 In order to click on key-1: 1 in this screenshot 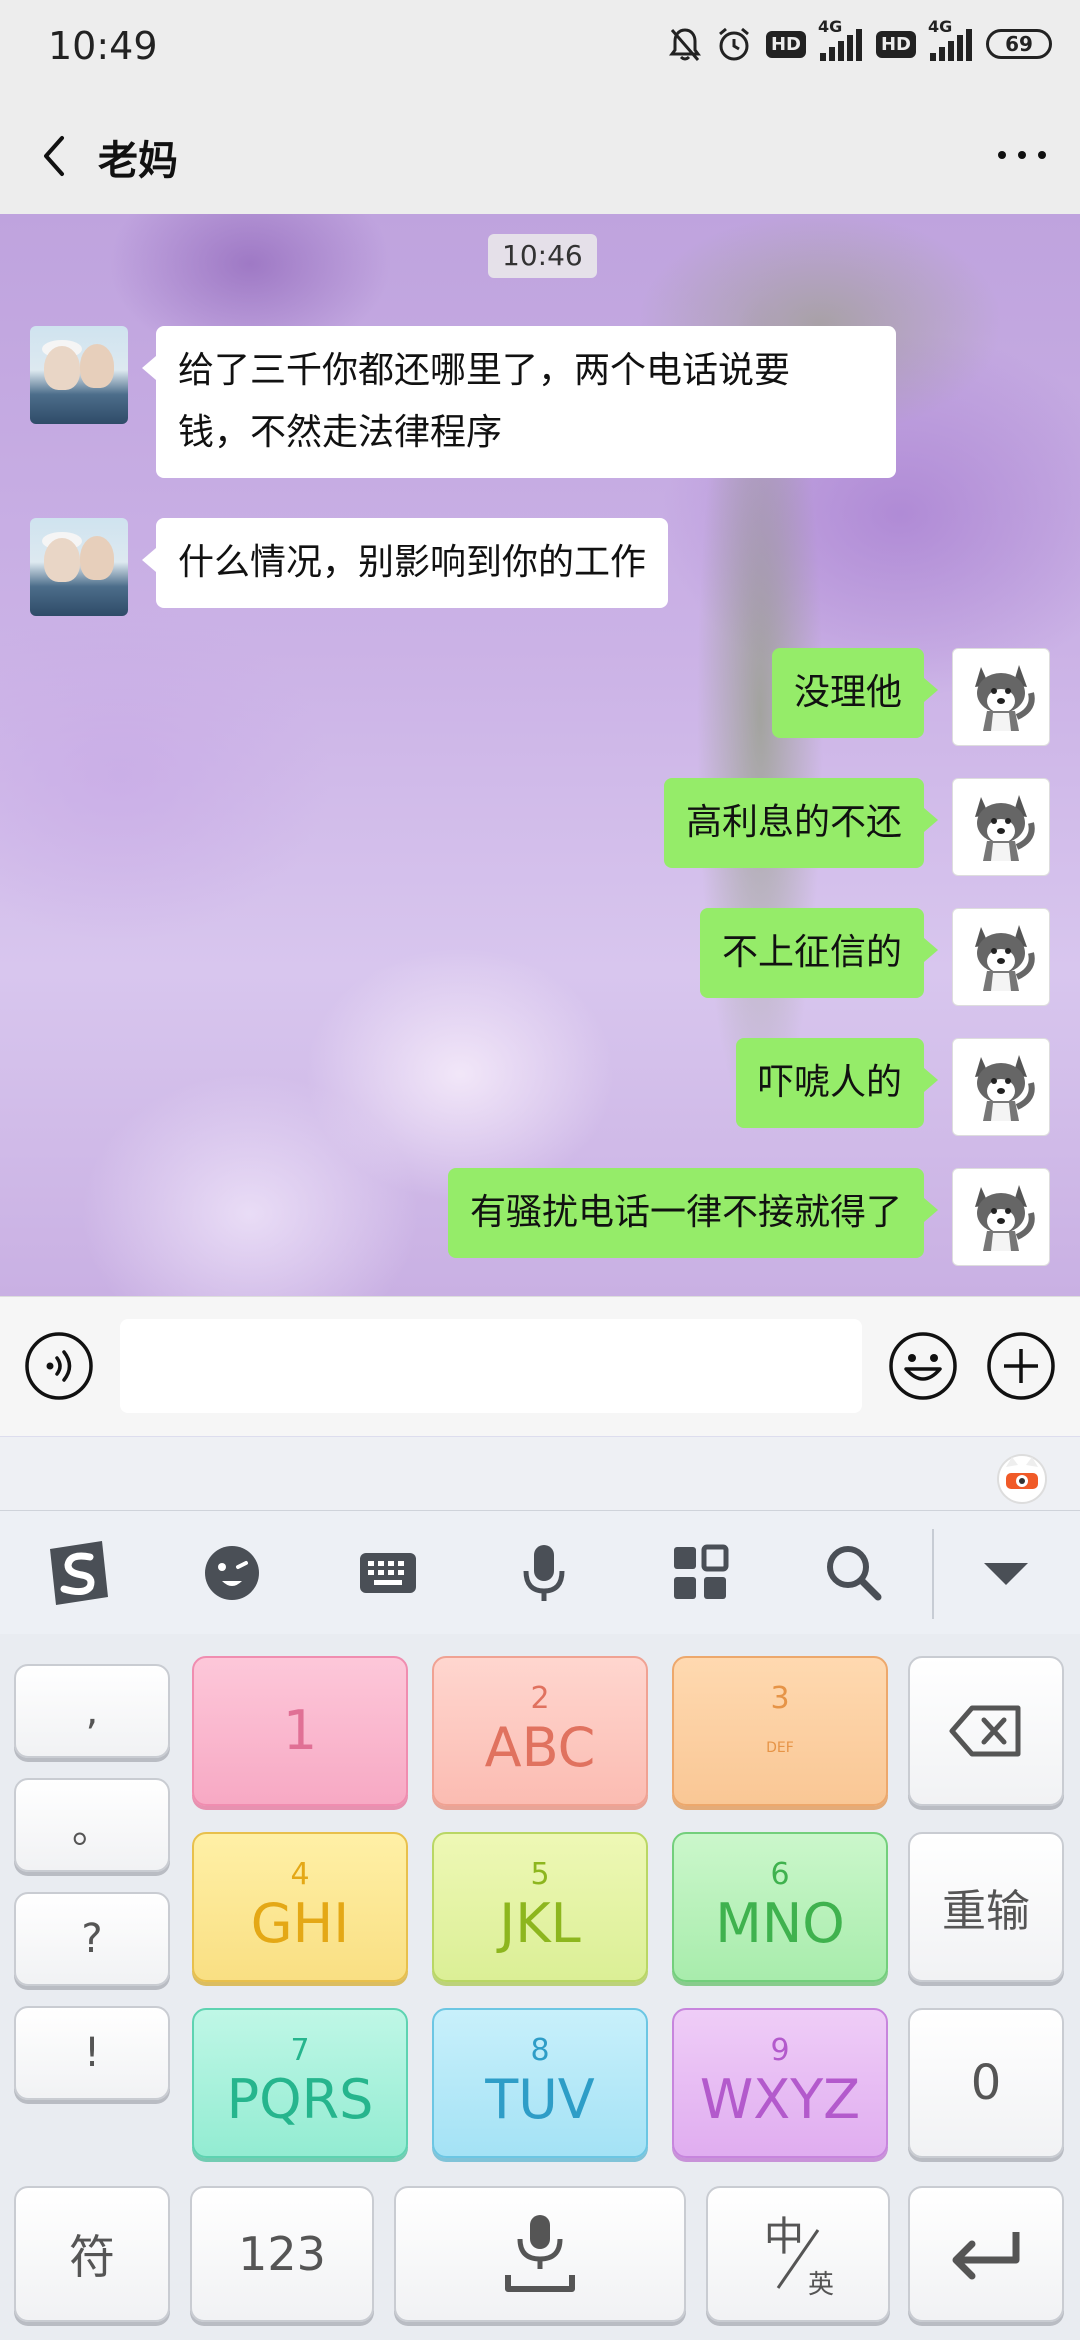, I will do `click(300, 1731)`.